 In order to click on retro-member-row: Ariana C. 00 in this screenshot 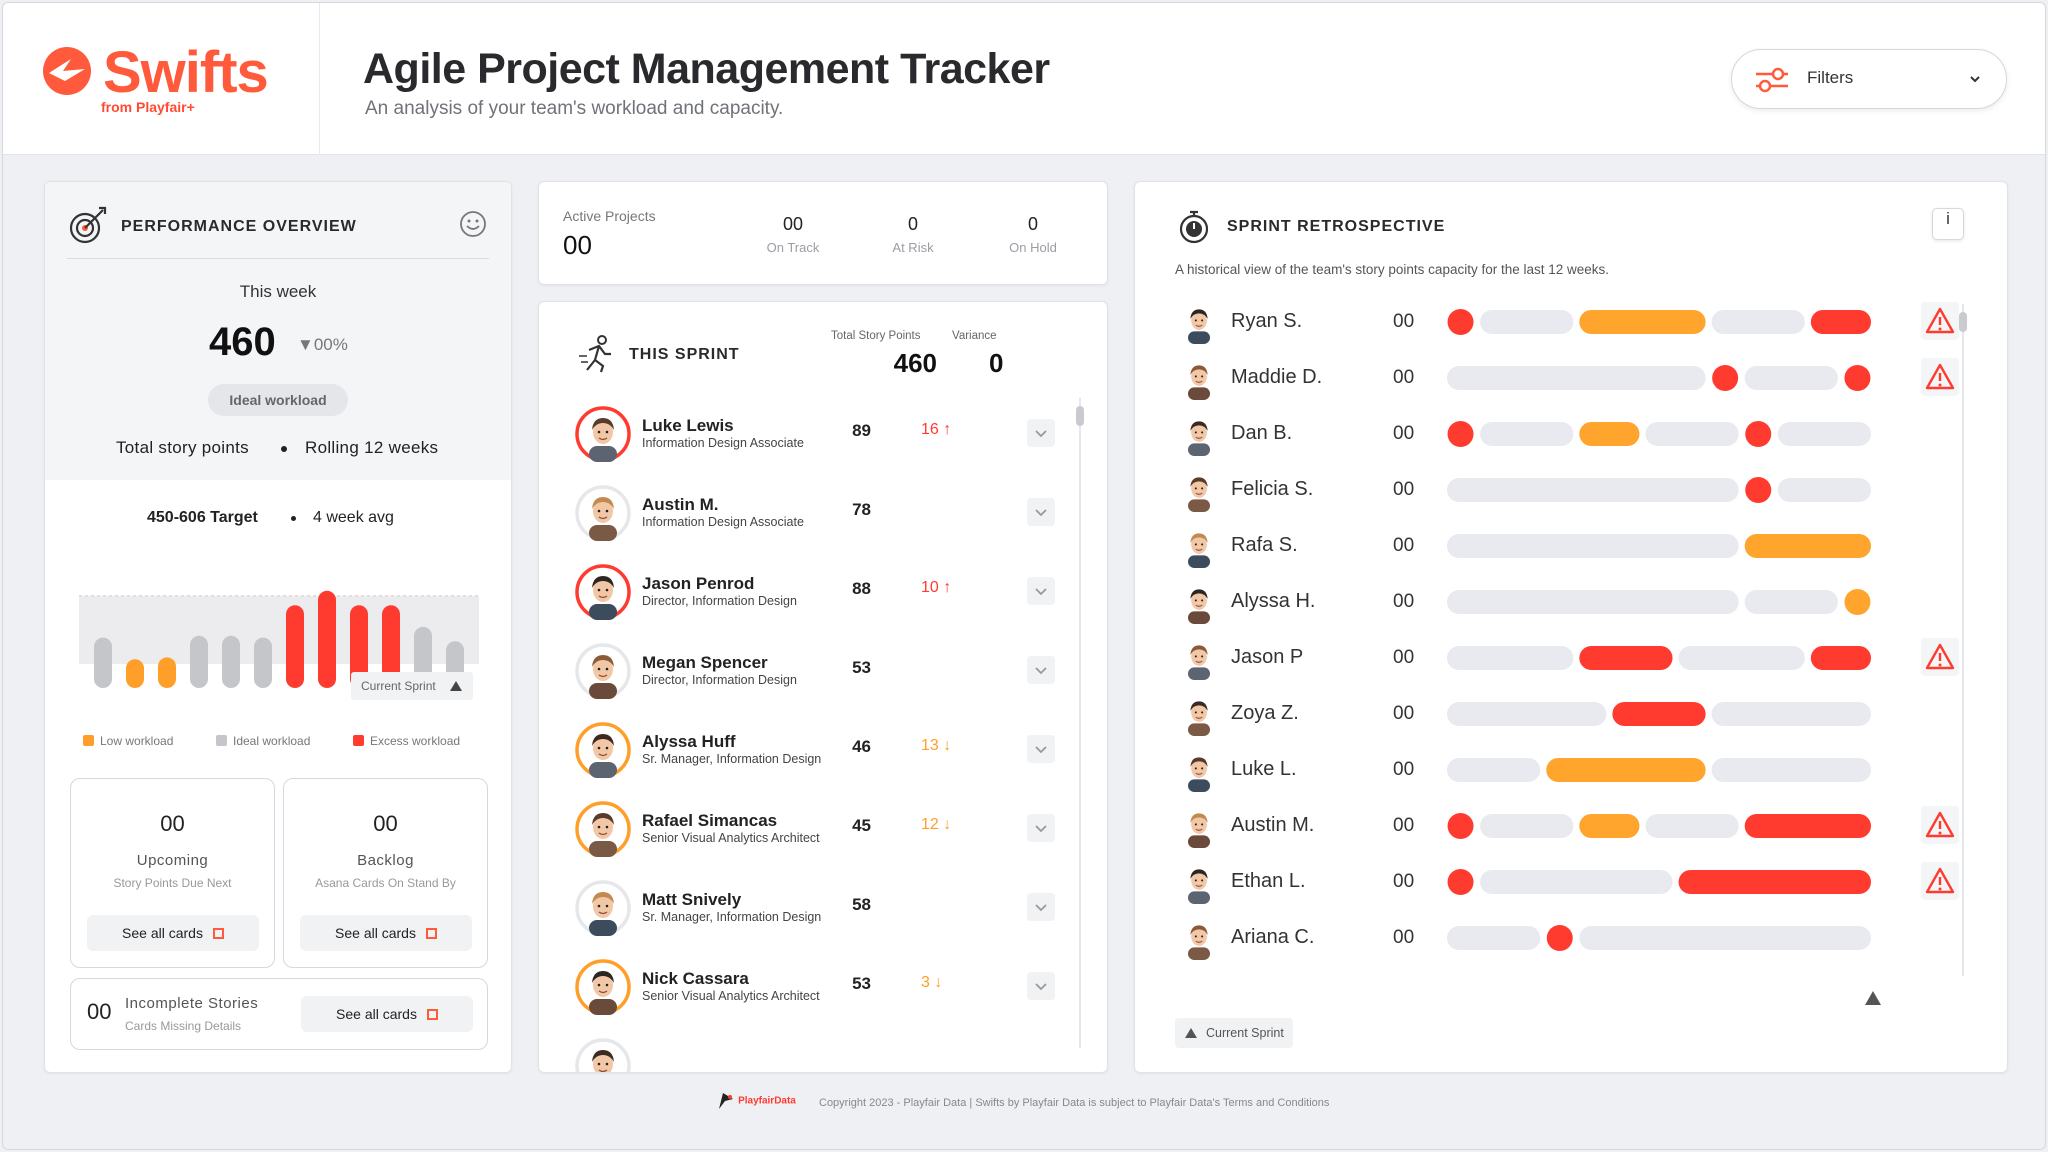, I will do `click(1565, 938)`.